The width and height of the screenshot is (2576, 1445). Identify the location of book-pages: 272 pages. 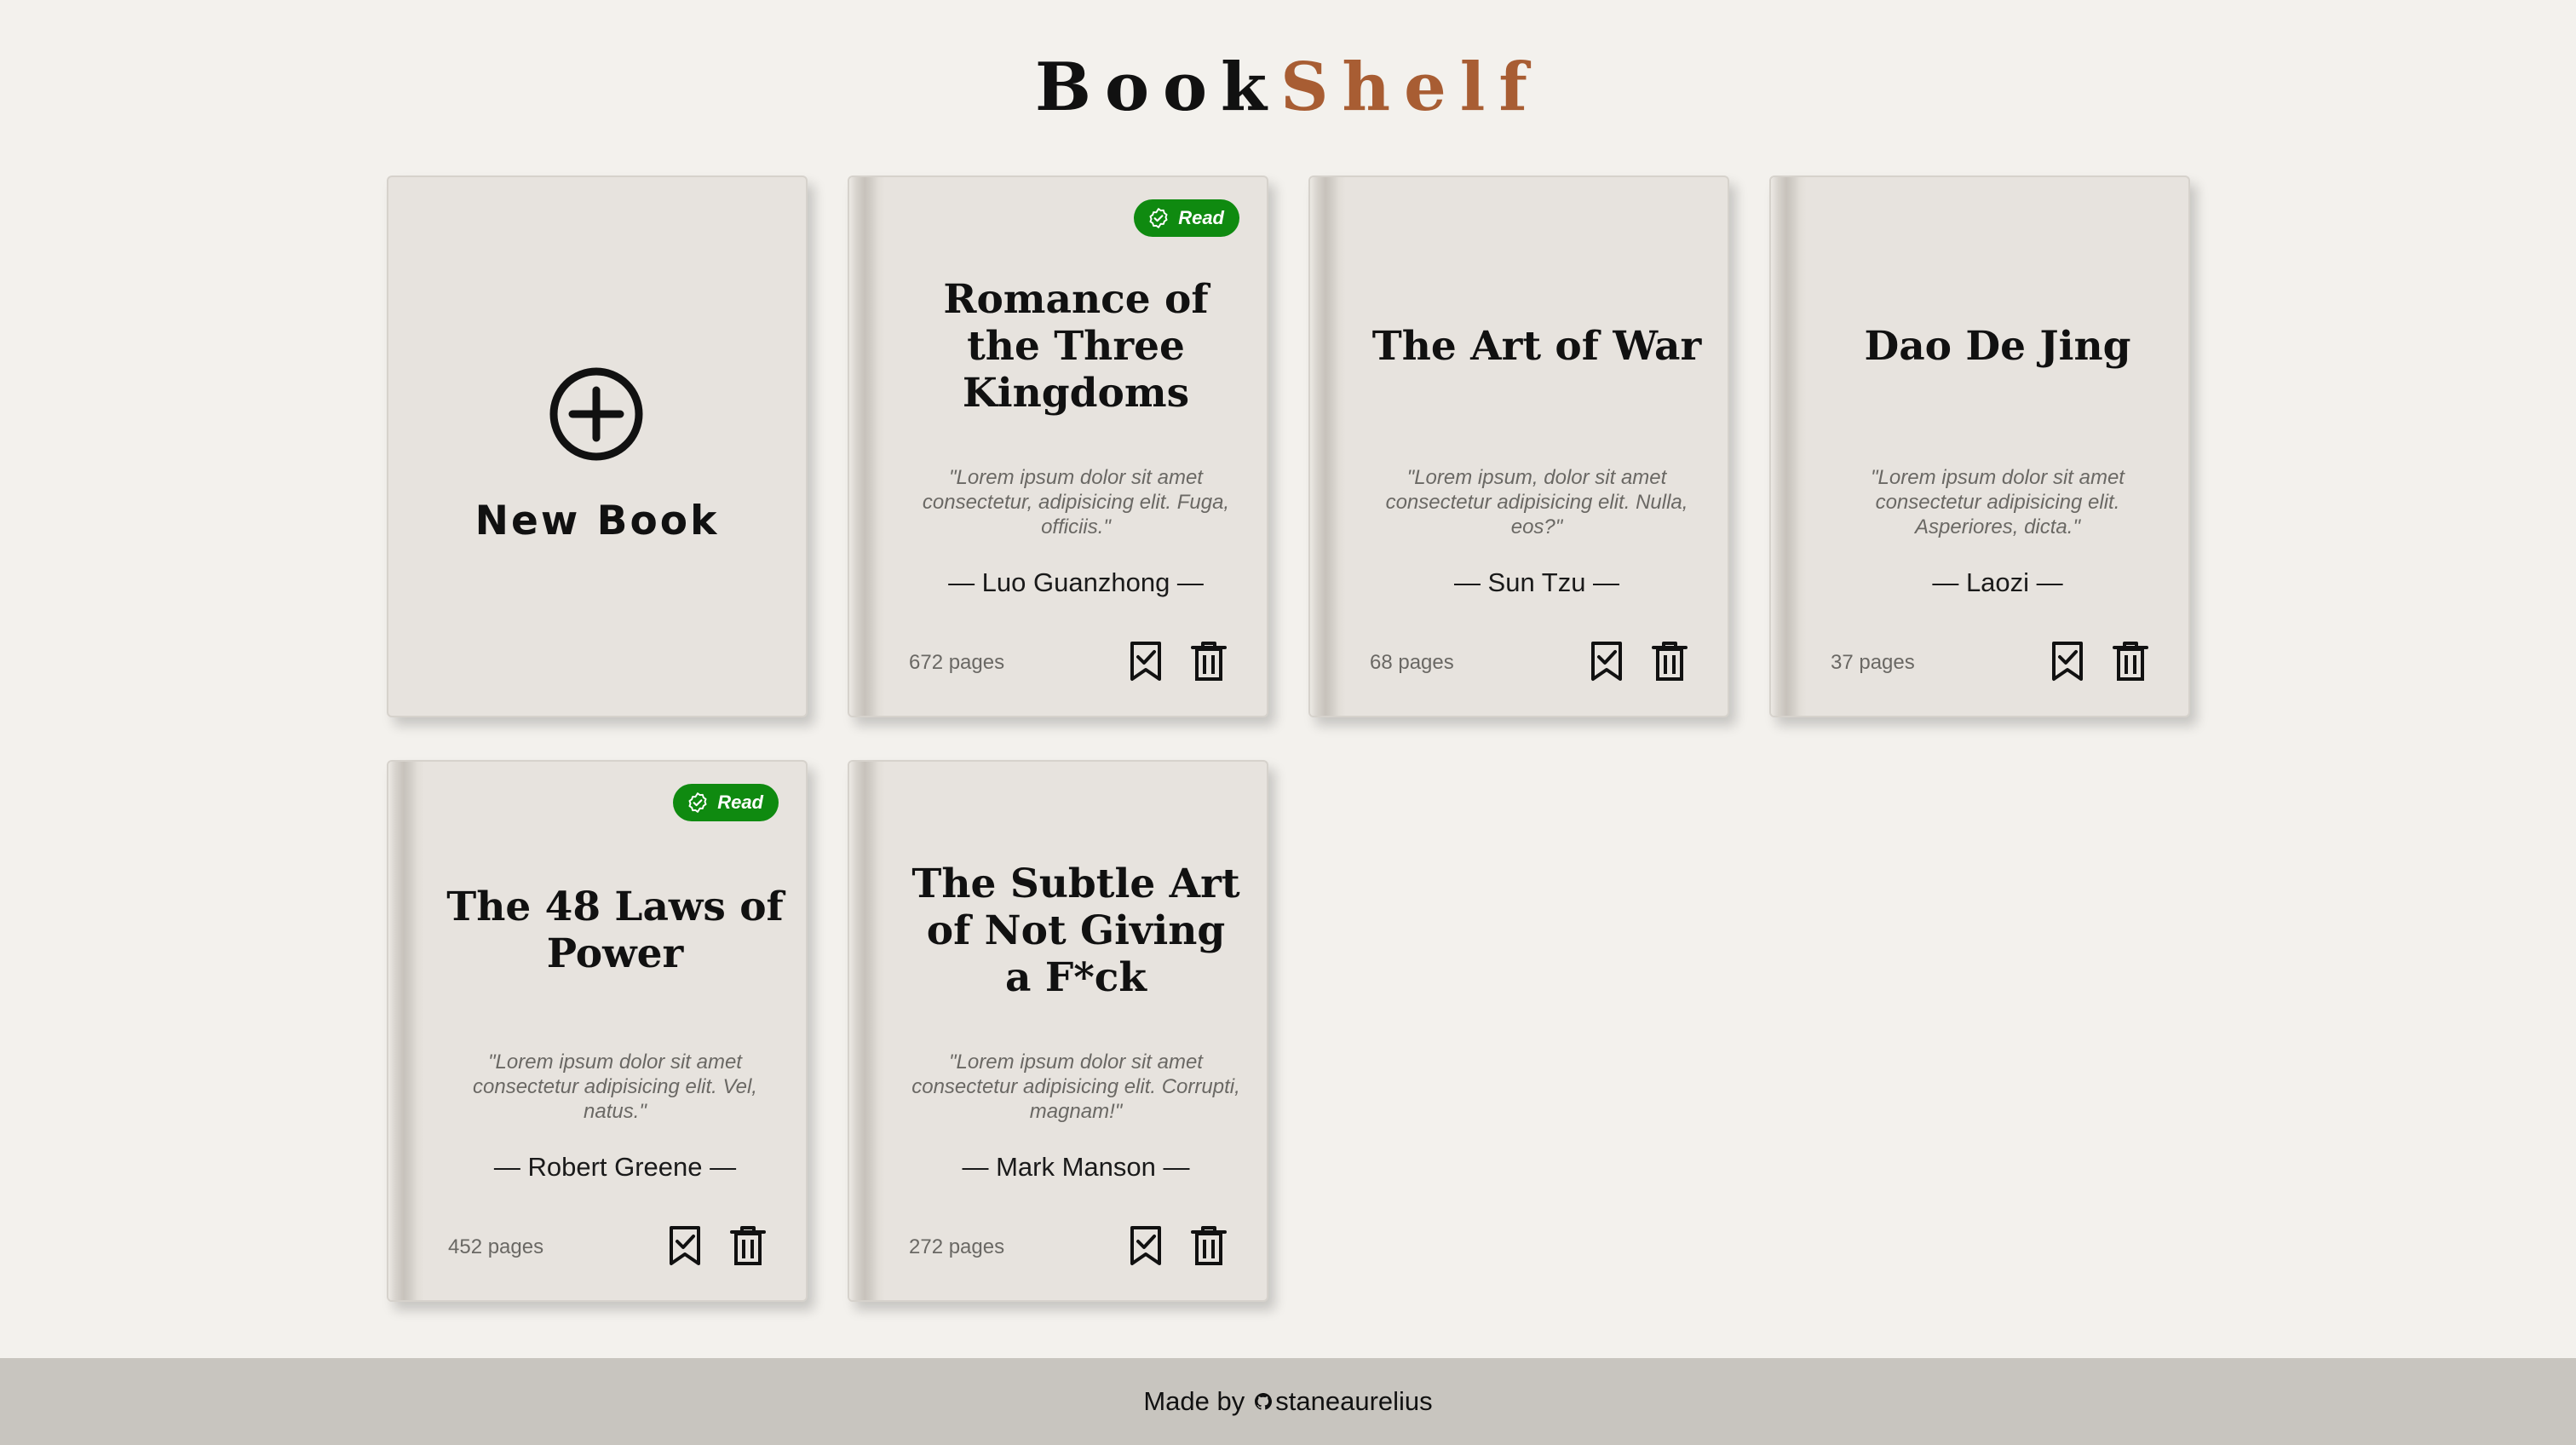
(957, 1246).